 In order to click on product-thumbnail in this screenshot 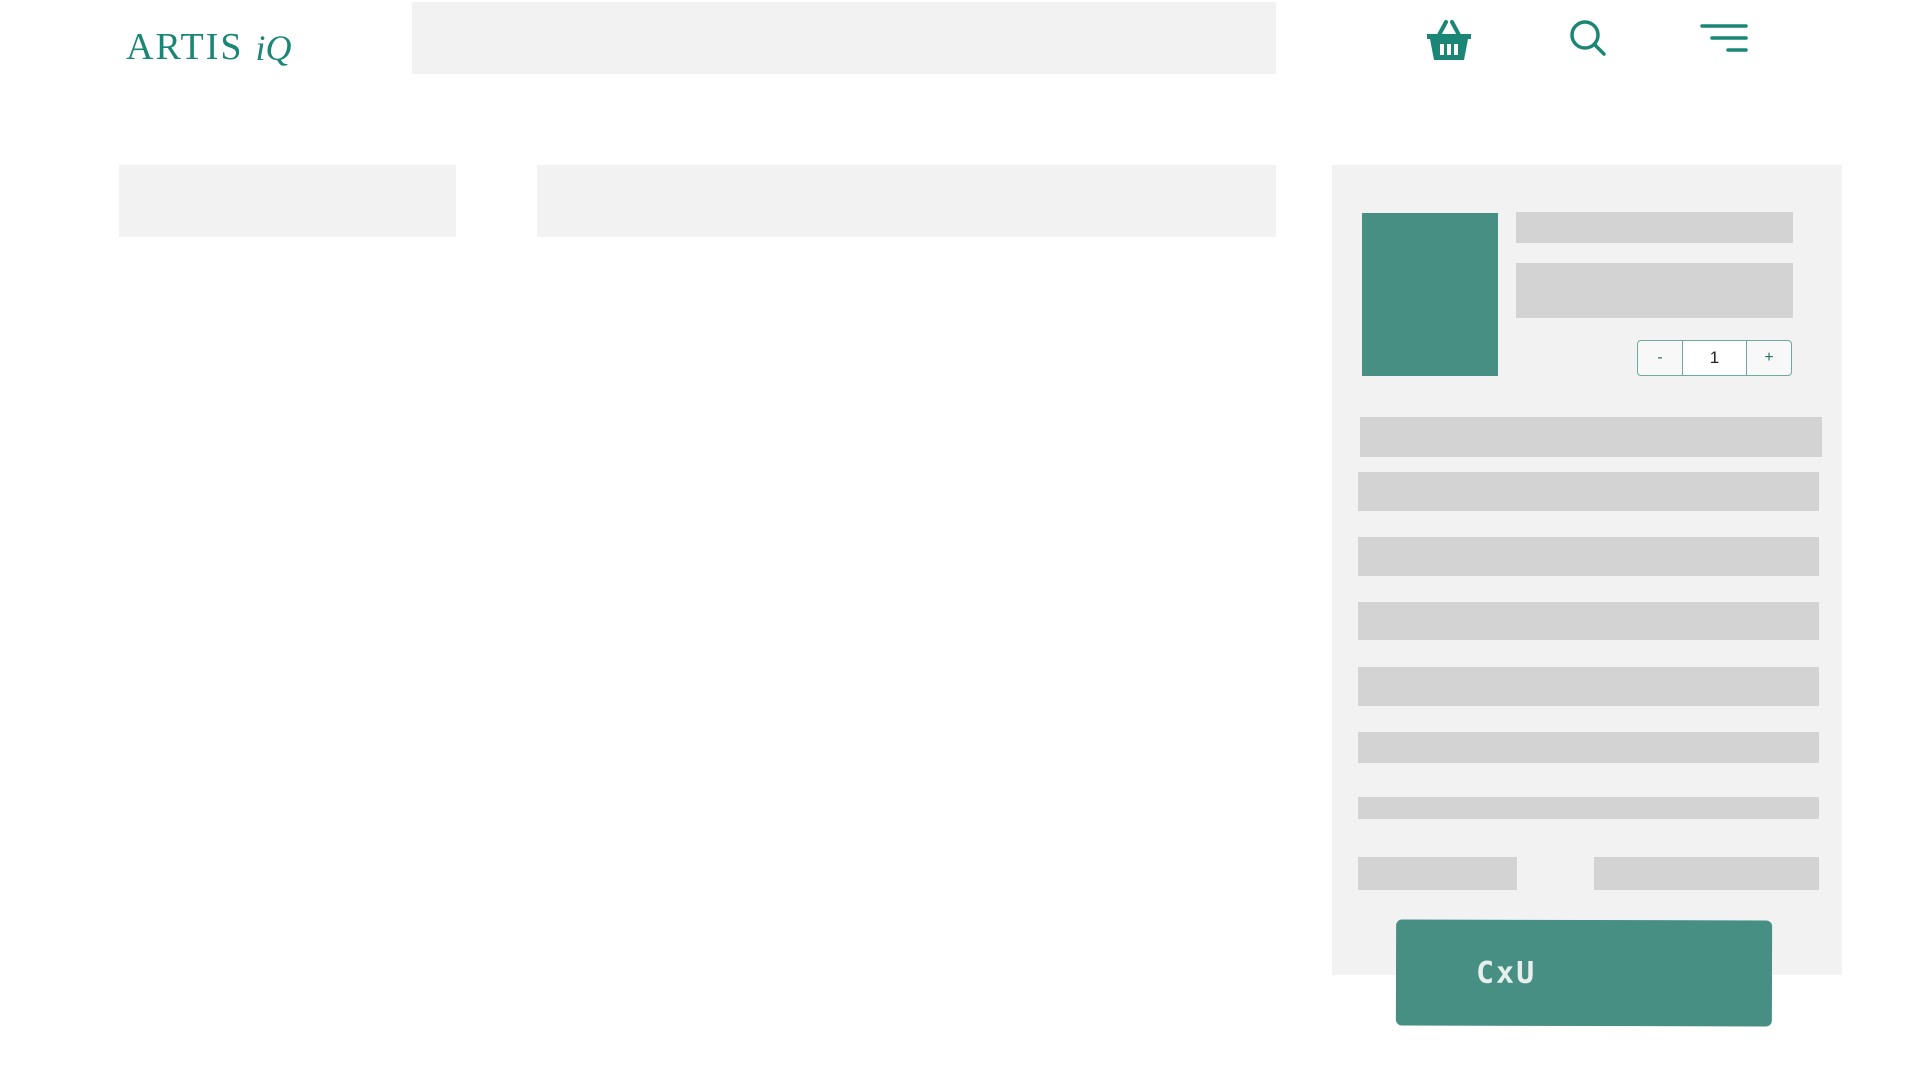, I will do `click(1430, 294)`.